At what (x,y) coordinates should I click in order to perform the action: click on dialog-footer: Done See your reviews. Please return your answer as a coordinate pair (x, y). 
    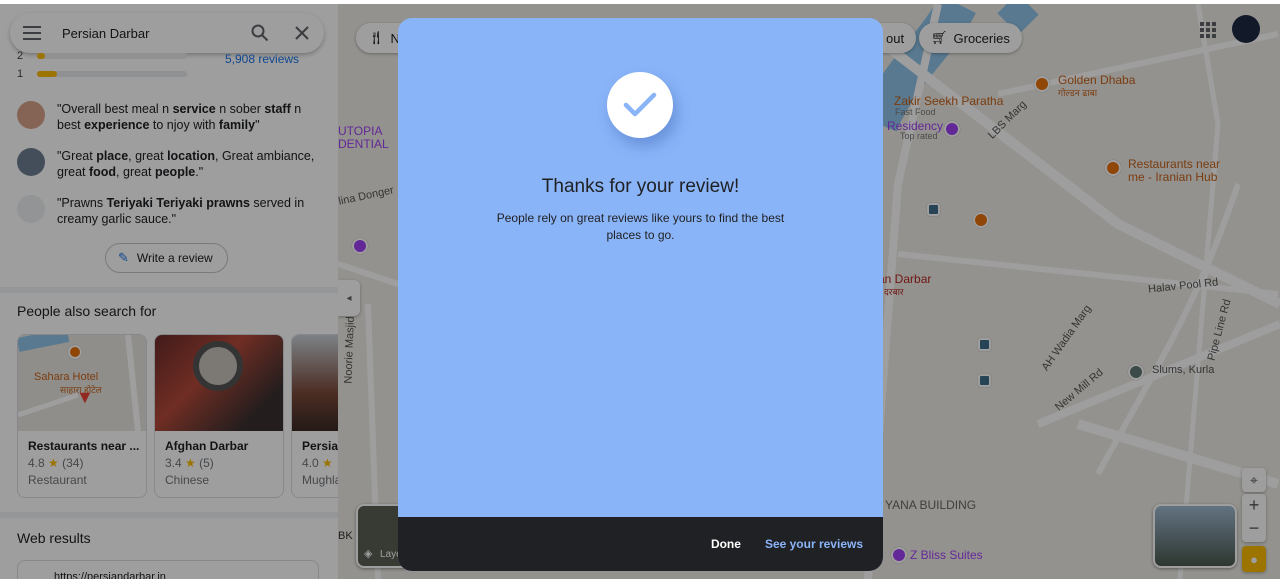
    Looking at the image, I should click on (640, 544).